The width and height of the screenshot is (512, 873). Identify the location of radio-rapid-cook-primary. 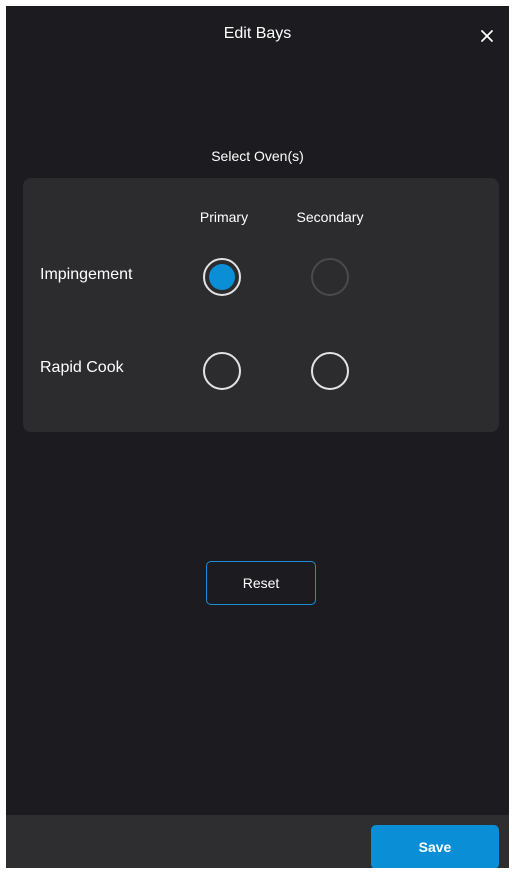
(222, 371).